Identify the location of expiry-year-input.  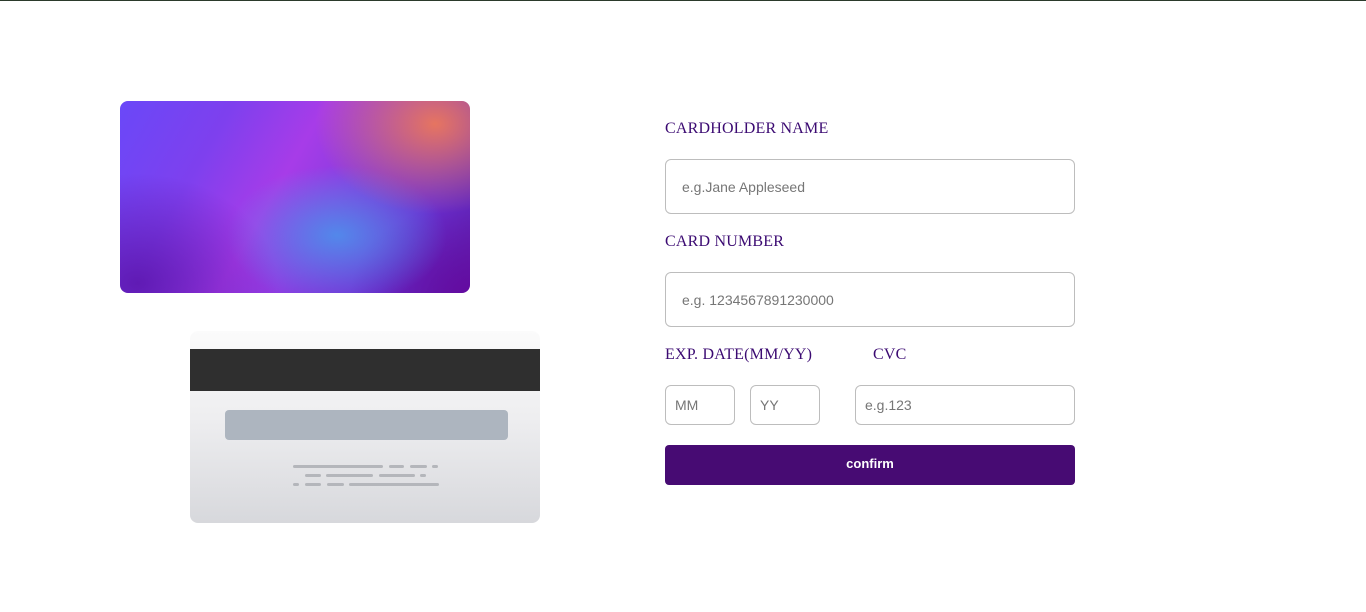
(785, 405).